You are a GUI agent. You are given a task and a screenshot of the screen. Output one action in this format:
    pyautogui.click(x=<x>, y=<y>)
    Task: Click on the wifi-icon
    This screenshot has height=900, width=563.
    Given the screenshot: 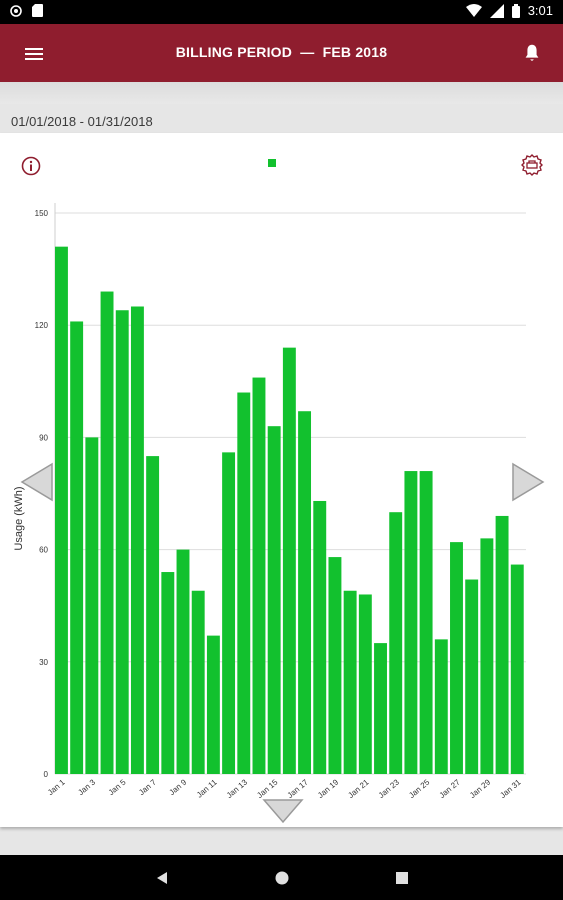 What is the action you would take?
    pyautogui.click(x=473, y=10)
    